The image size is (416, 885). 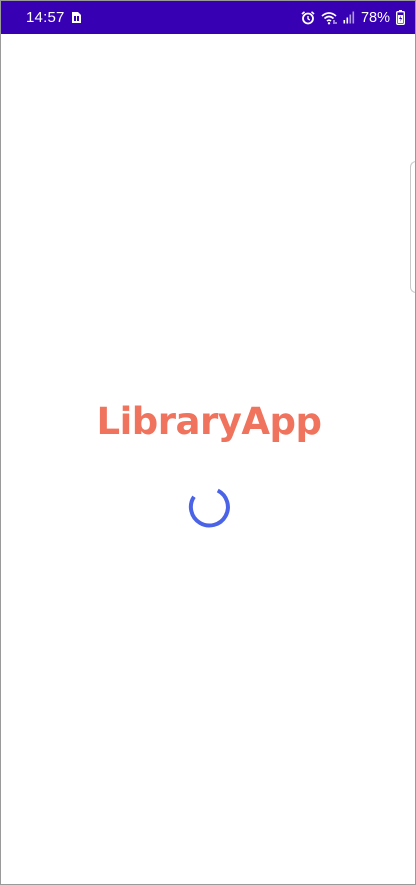 What do you see at coordinates (45, 17) in the screenshot?
I see `status-time: 14:57` at bounding box center [45, 17].